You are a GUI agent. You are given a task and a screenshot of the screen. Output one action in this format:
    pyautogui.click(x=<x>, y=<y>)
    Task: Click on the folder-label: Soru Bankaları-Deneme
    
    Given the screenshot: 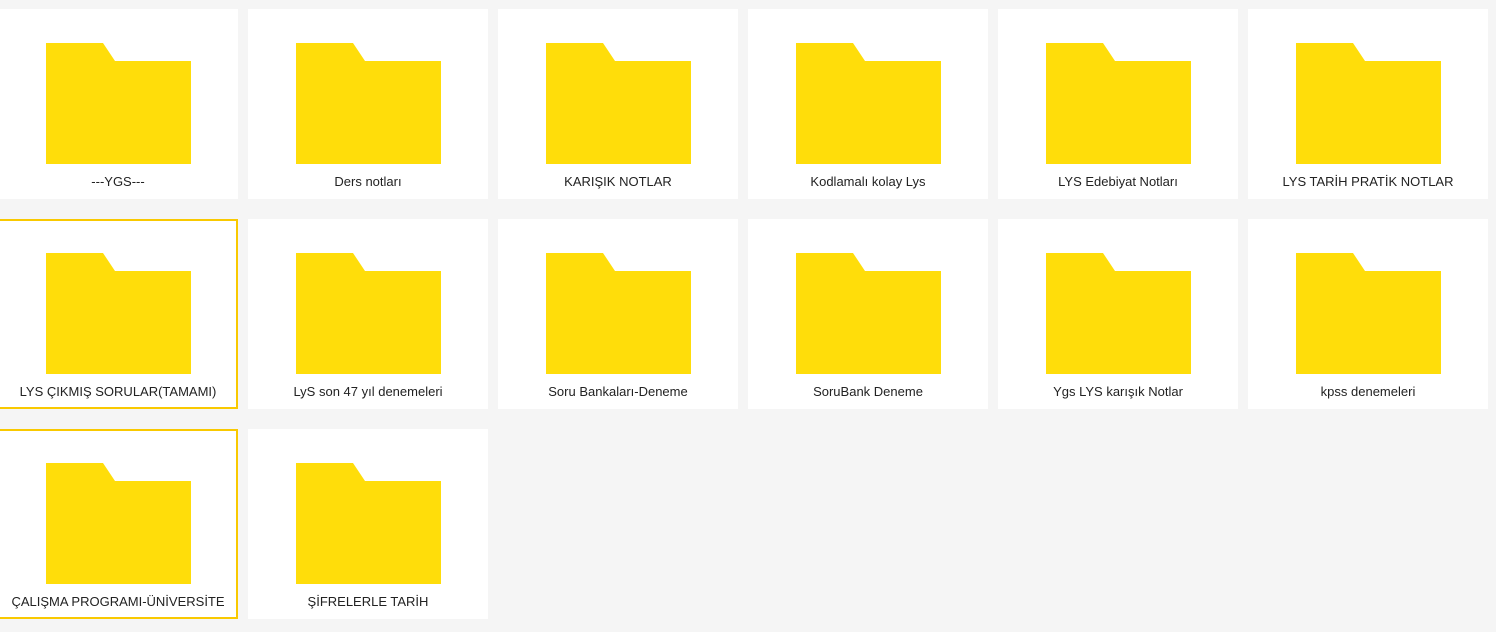 What is the action you would take?
    pyautogui.click(x=618, y=391)
    